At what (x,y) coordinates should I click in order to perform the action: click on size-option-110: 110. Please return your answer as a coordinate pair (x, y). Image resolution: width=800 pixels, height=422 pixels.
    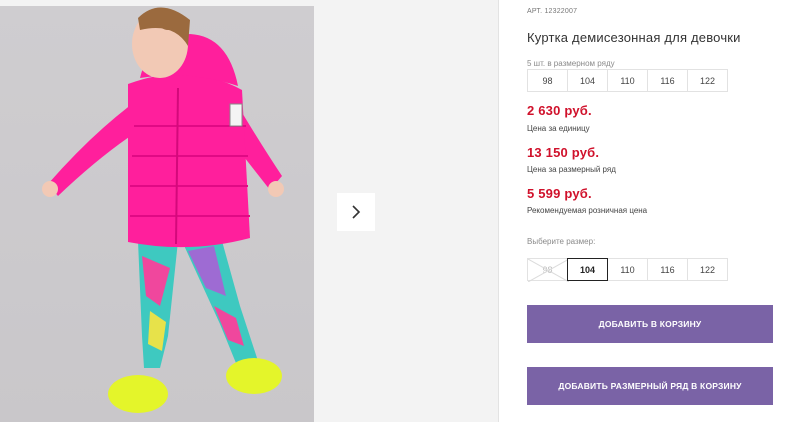
    Looking at the image, I should click on (627, 269).